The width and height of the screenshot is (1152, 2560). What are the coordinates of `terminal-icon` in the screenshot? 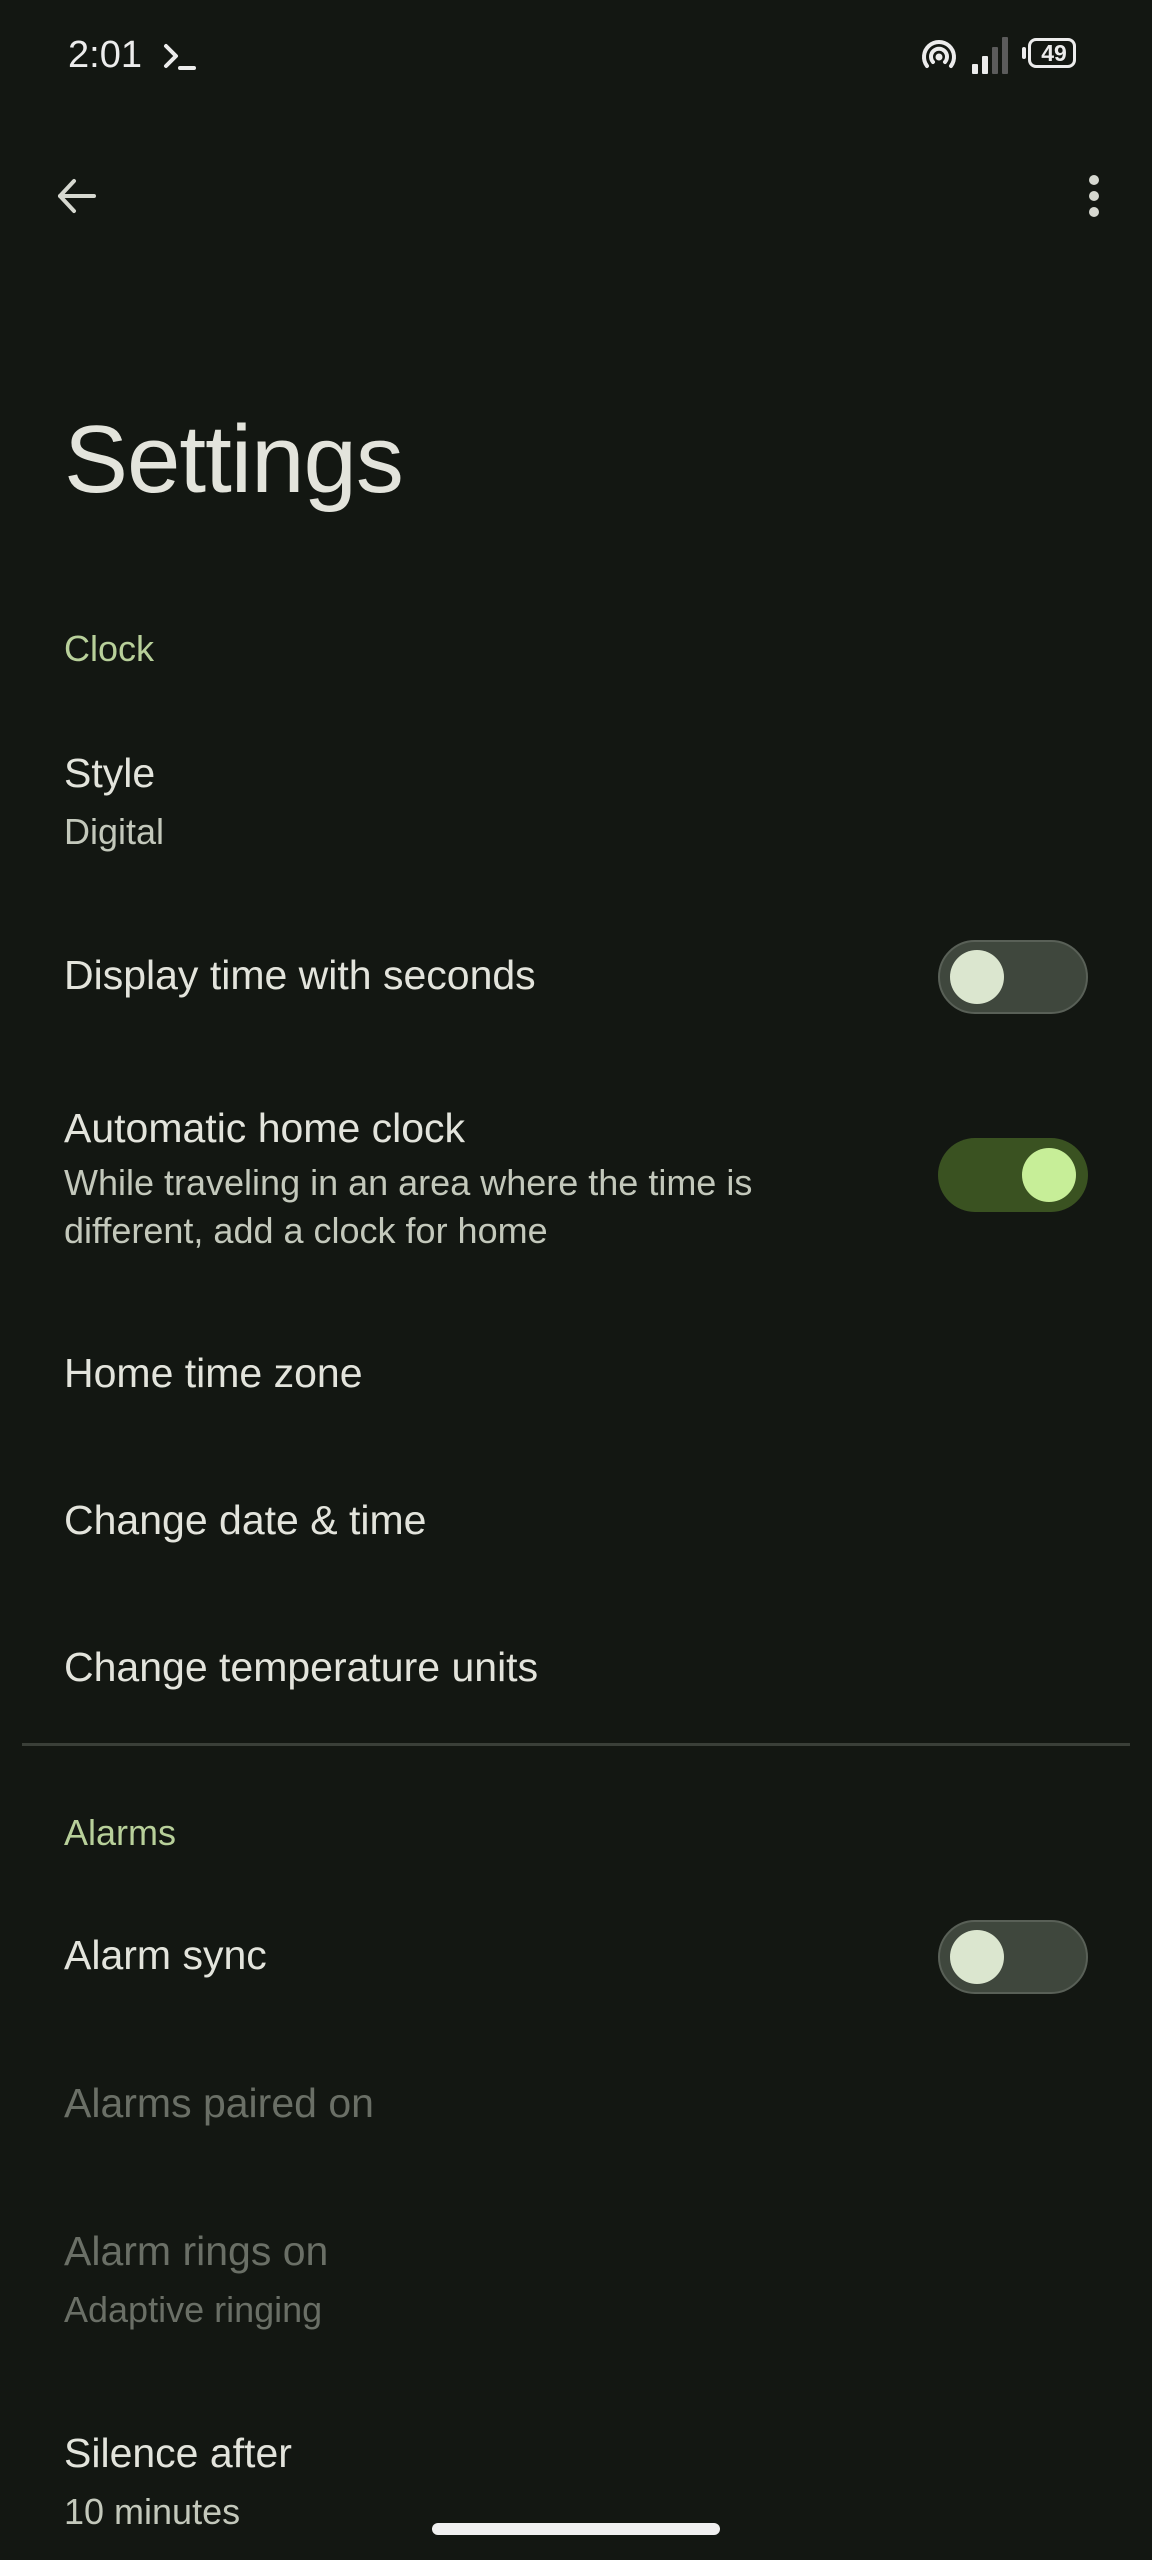 It's located at (180, 58).